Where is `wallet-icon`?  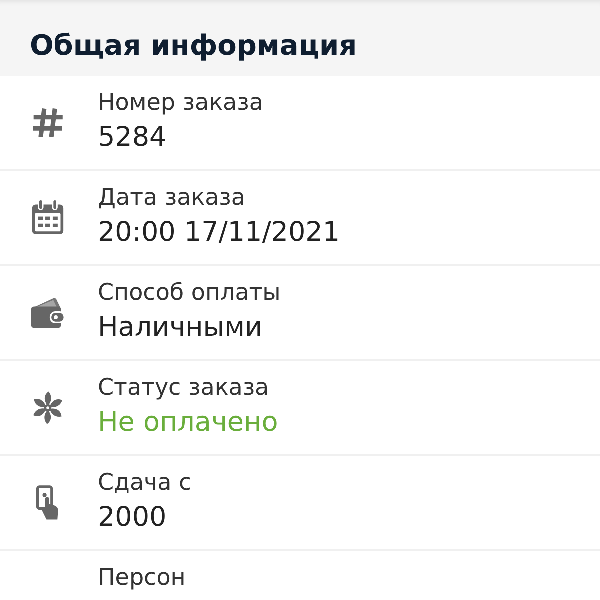 wallet-icon is located at coordinates (48, 313).